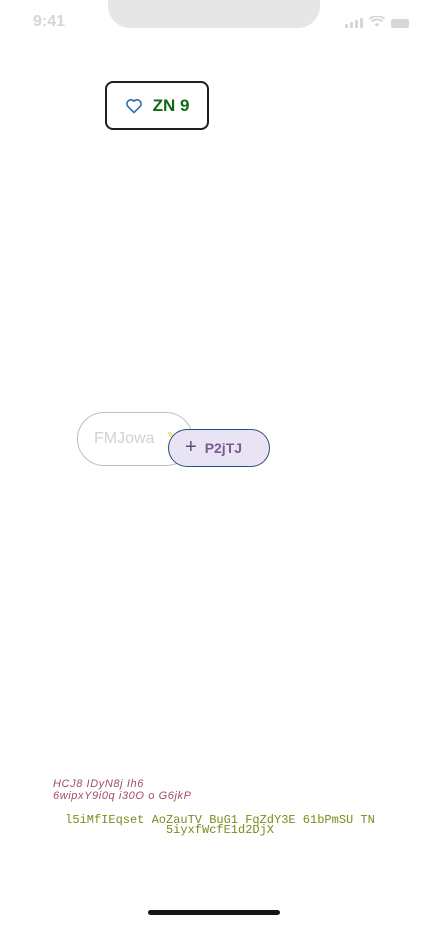 This screenshot has width=428, height=926. Describe the element at coordinates (191, 447) in the screenshot. I see `plus-icon: +` at that location.